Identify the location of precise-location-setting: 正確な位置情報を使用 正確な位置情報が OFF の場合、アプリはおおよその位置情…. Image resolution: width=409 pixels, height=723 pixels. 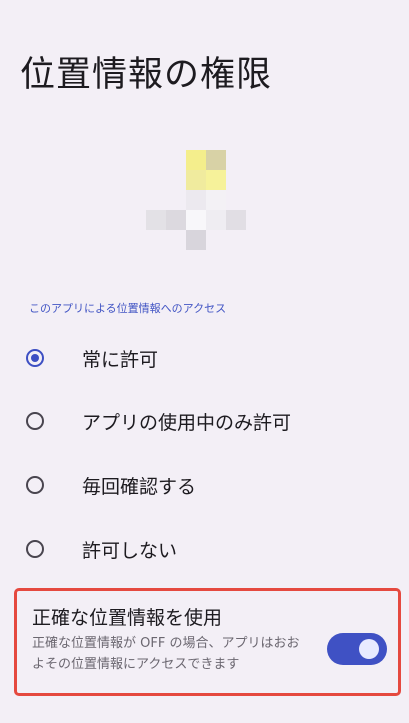
(207, 642).